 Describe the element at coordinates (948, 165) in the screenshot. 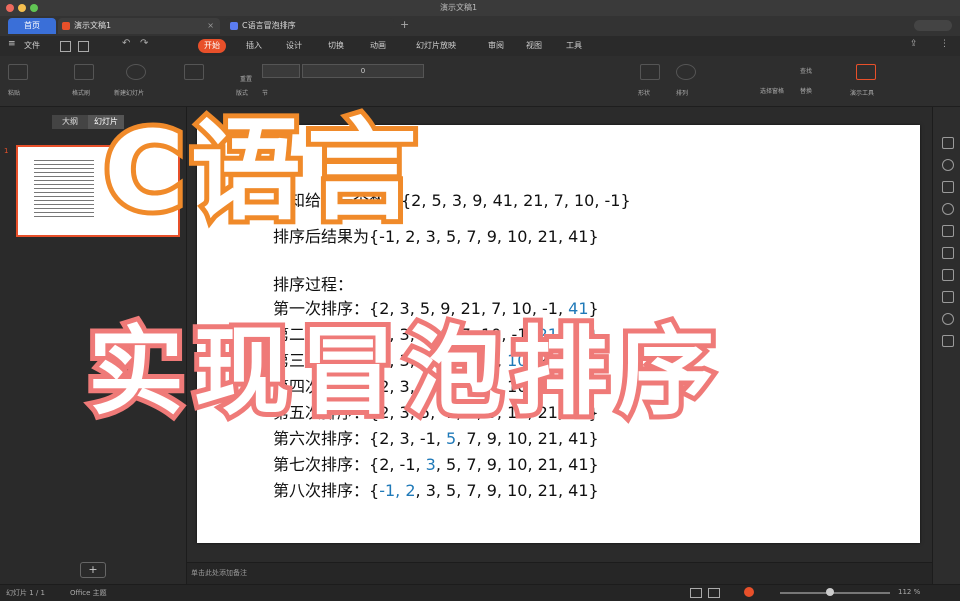

I see `object-icon` at that location.